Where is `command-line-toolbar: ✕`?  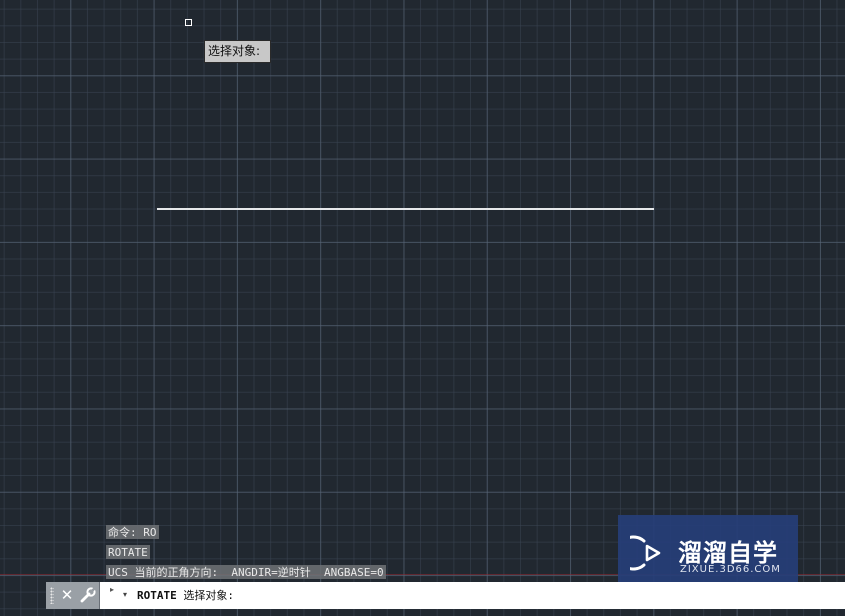
command-line-toolbar: ✕ is located at coordinates (73, 595).